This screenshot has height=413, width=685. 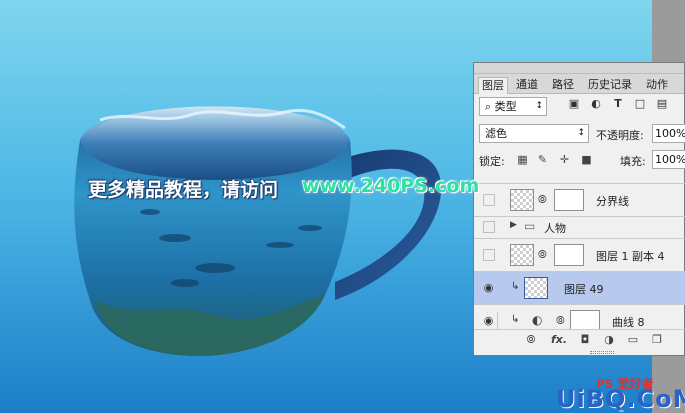 I want to click on blend-row: 滤色 ↕ 不透明度: 100%, so click(x=579, y=135).